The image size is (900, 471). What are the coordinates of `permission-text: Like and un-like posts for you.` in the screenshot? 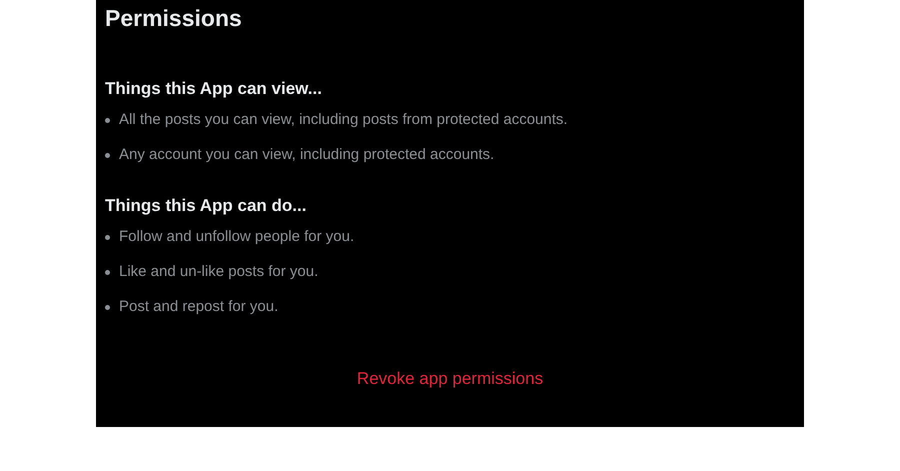 It's located at (218, 272).